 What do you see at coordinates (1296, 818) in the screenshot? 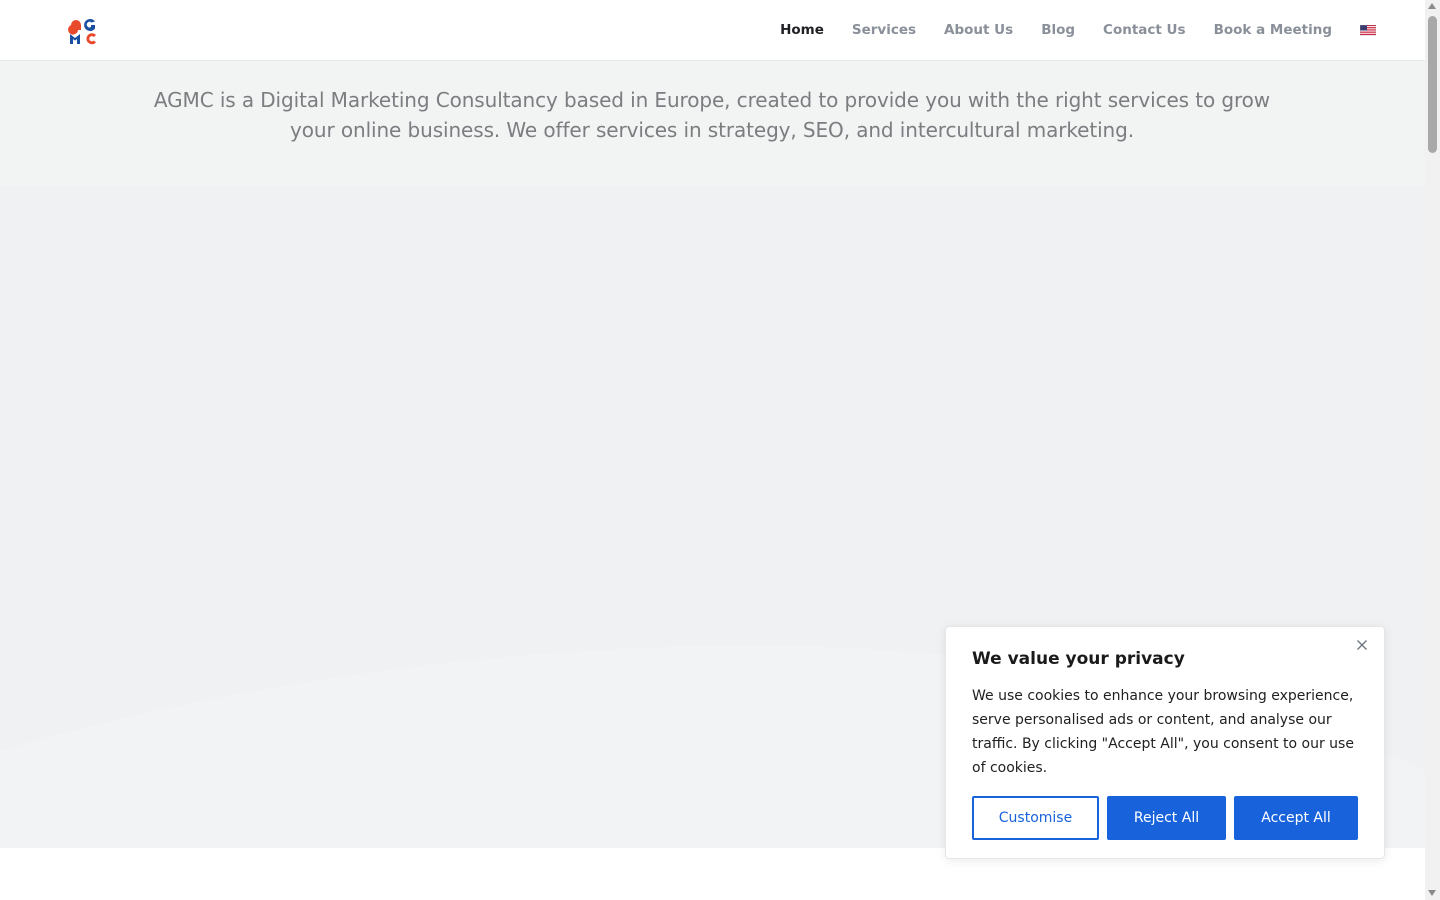
I see `accept-all-button: Accept All` at bounding box center [1296, 818].